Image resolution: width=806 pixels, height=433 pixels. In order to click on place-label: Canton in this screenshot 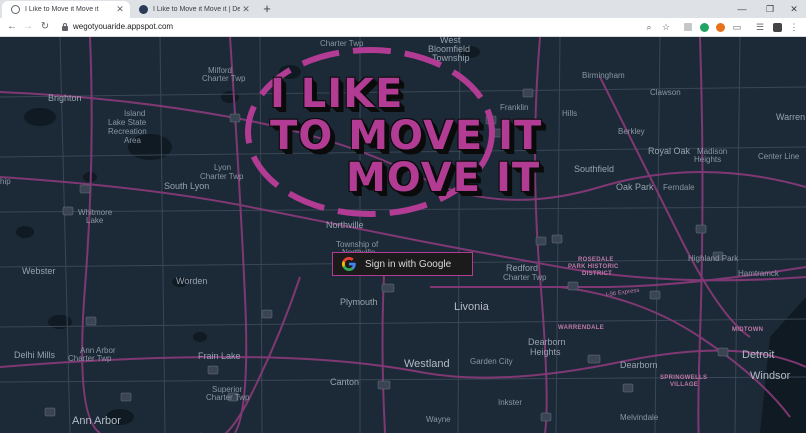, I will do `click(345, 382)`.